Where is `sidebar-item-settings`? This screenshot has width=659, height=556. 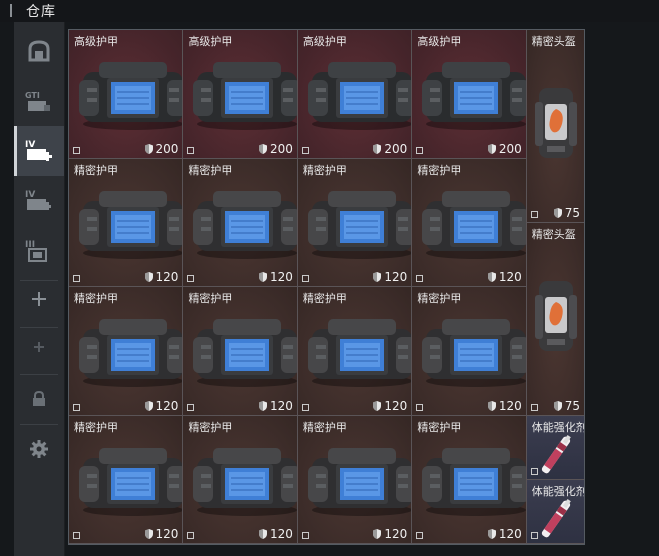
sidebar-item-settings is located at coordinates (39, 449).